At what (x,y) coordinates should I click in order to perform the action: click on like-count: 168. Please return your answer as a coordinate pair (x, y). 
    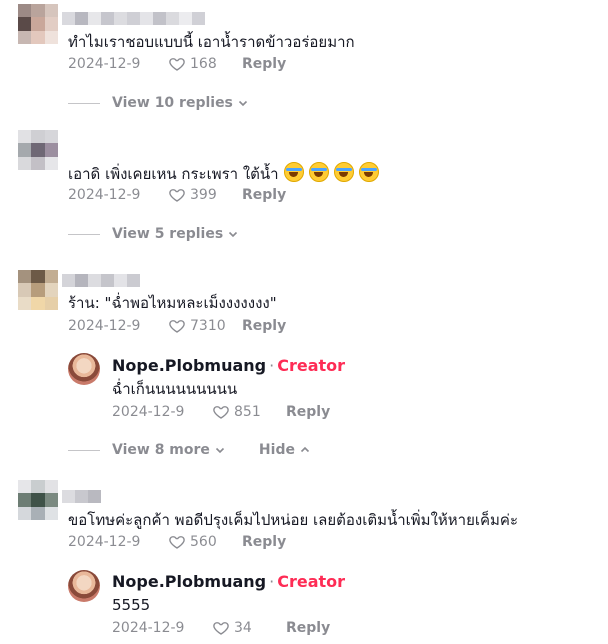
    Looking at the image, I should click on (203, 64).